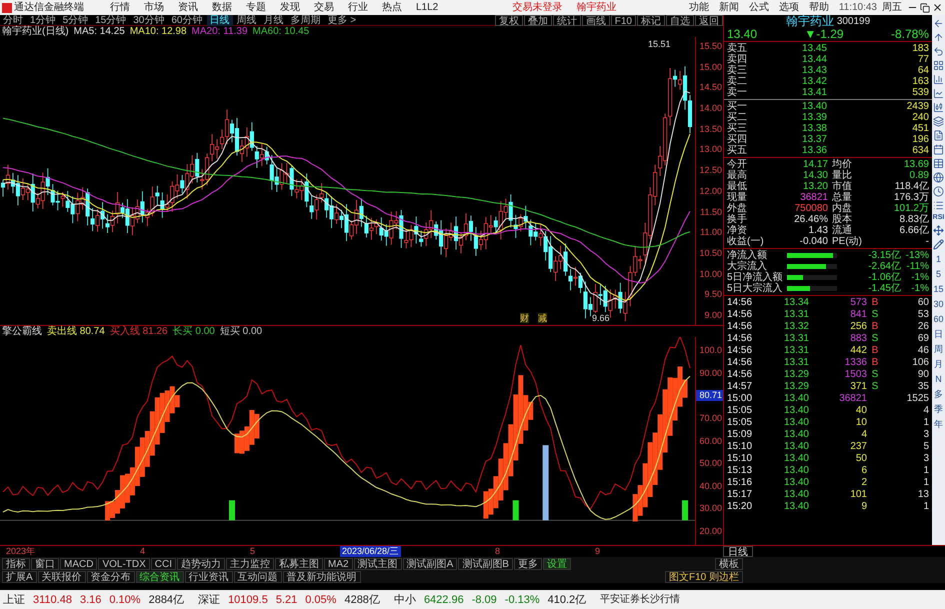 Image resolution: width=945 pixels, height=609 pixels. What do you see at coordinates (201, 564) in the screenshot?
I see `bottom-tab: 趋势动力` at bounding box center [201, 564].